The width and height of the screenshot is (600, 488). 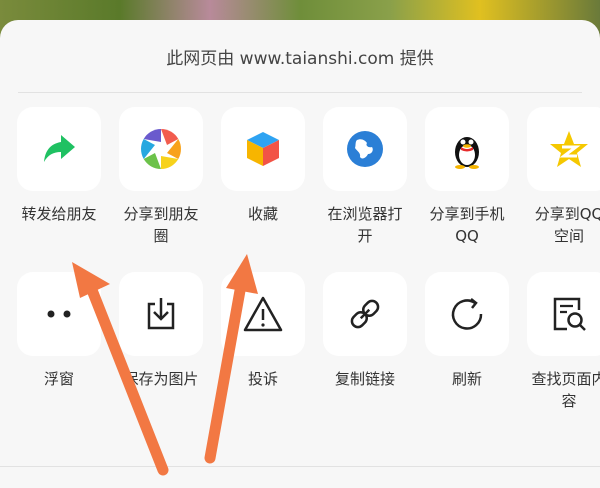 I want to click on forward-arrow-icon, so click(x=59, y=148).